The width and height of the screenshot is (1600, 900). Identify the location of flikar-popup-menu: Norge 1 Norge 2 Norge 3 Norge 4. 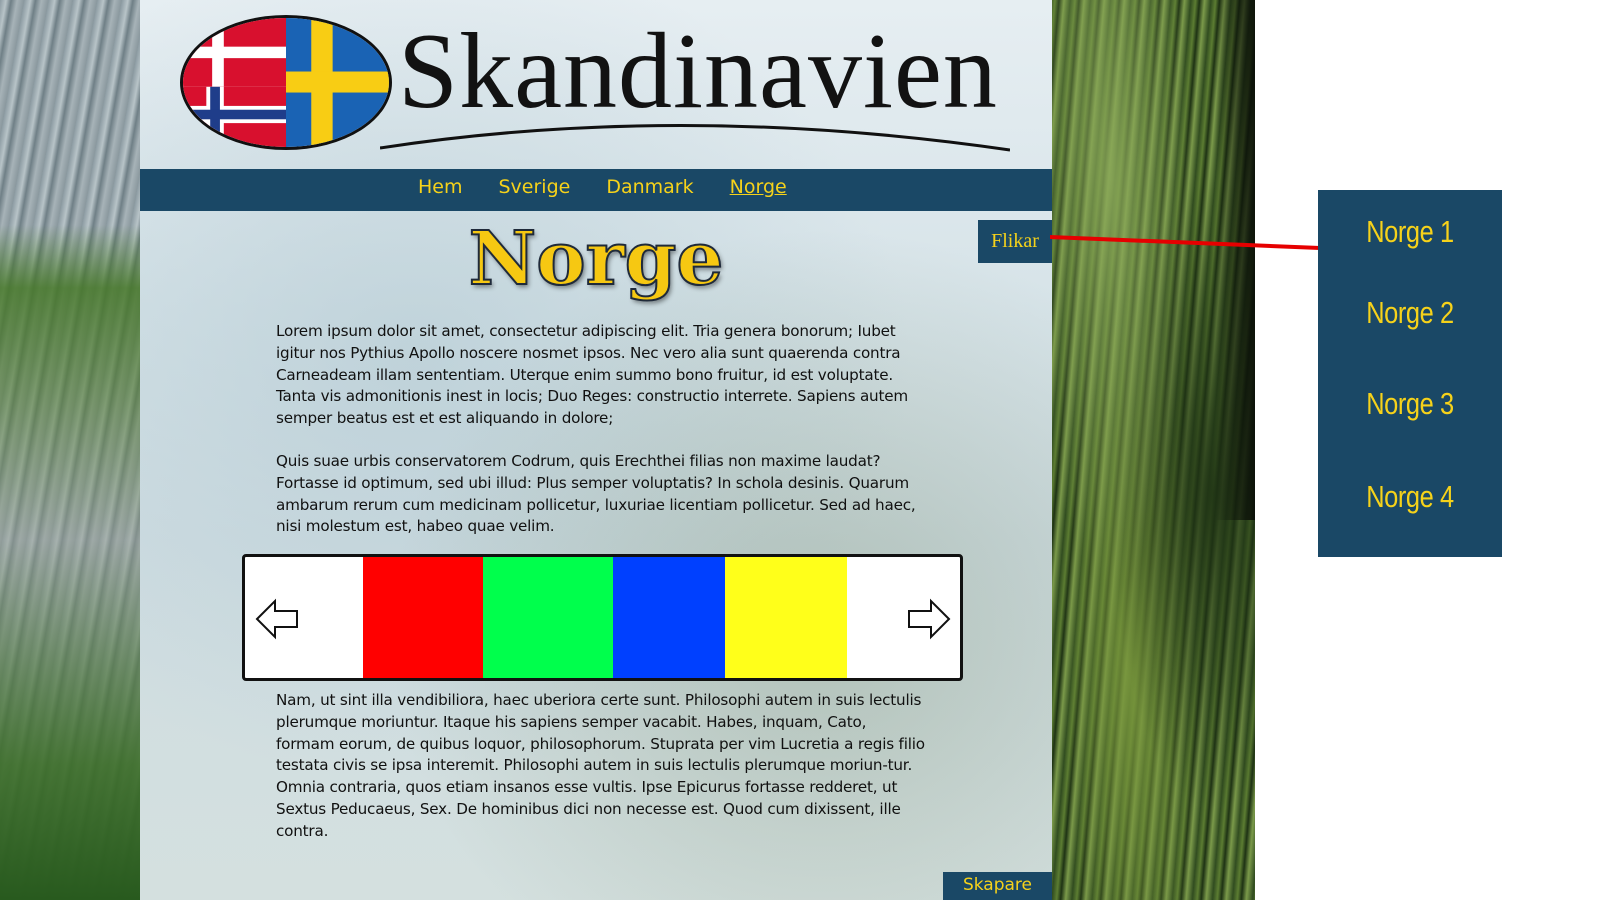
(1410, 373).